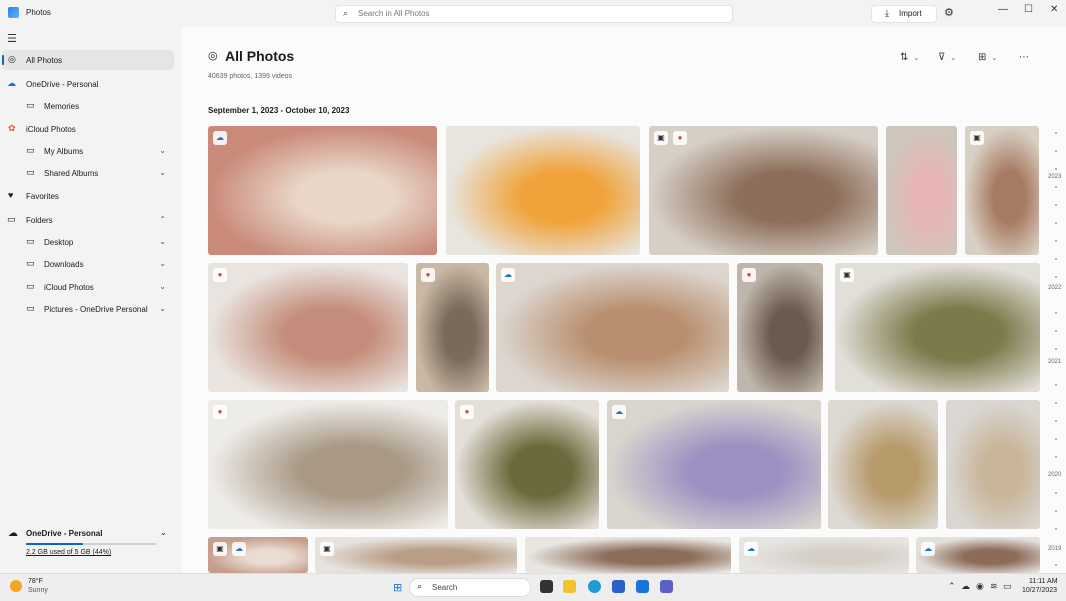 This screenshot has height=601, width=1066. What do you see at coordinates (35, 581) in the screenshot?
I see `weather-temperature: 78°F` at bounding box center [35, 581].